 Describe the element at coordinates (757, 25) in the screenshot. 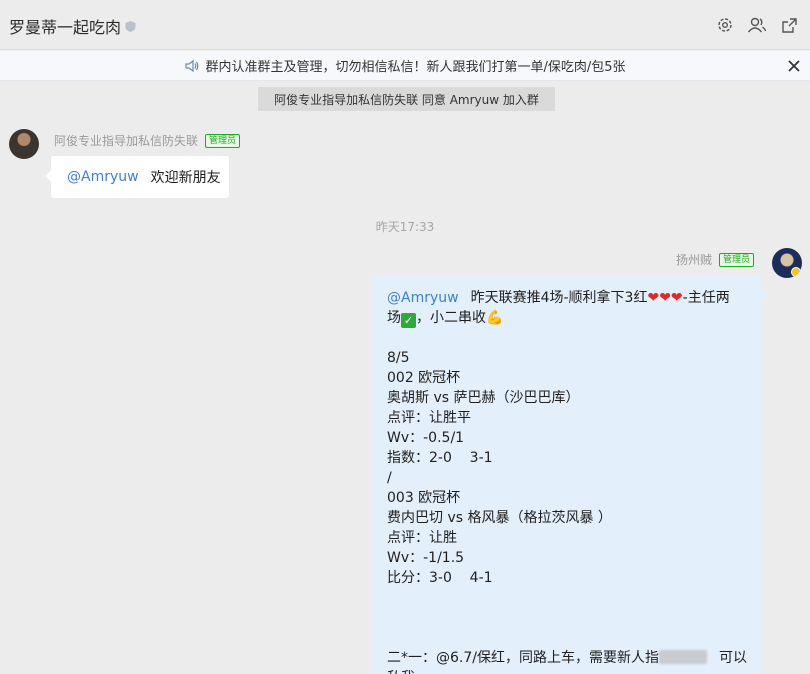

I see `group-members-icon` at that location.